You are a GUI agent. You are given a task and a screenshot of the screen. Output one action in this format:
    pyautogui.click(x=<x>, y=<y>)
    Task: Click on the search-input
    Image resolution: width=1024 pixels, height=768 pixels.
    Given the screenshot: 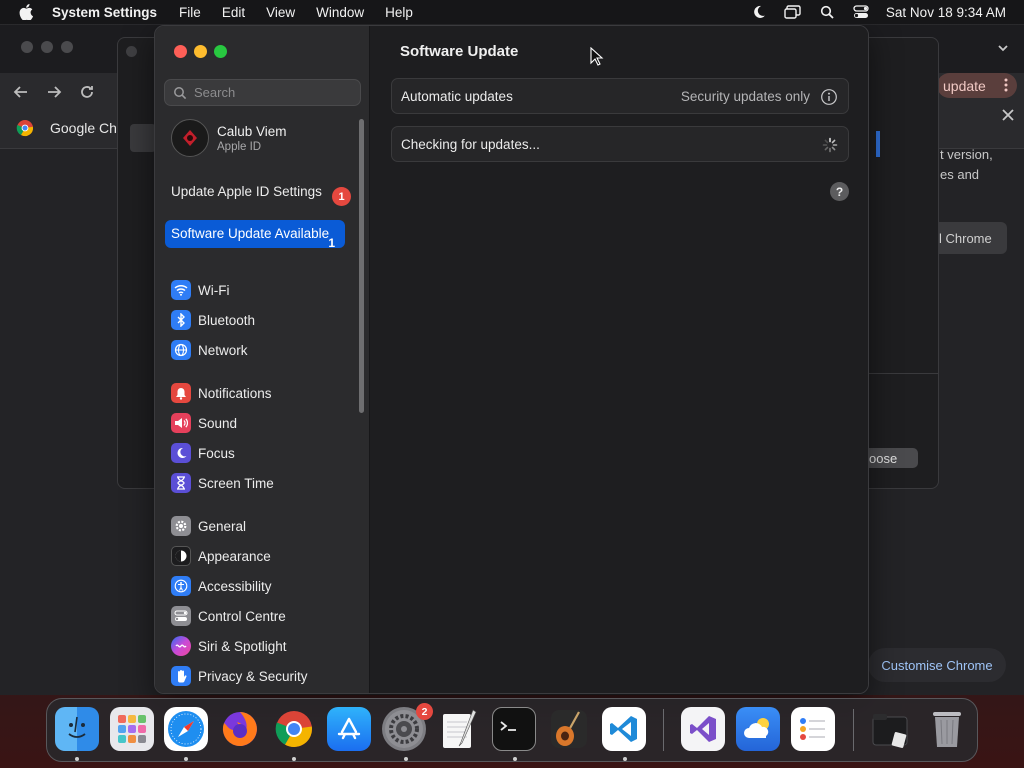 What is the action you would take?
    pyautogui.click(x=274, y=92)
    